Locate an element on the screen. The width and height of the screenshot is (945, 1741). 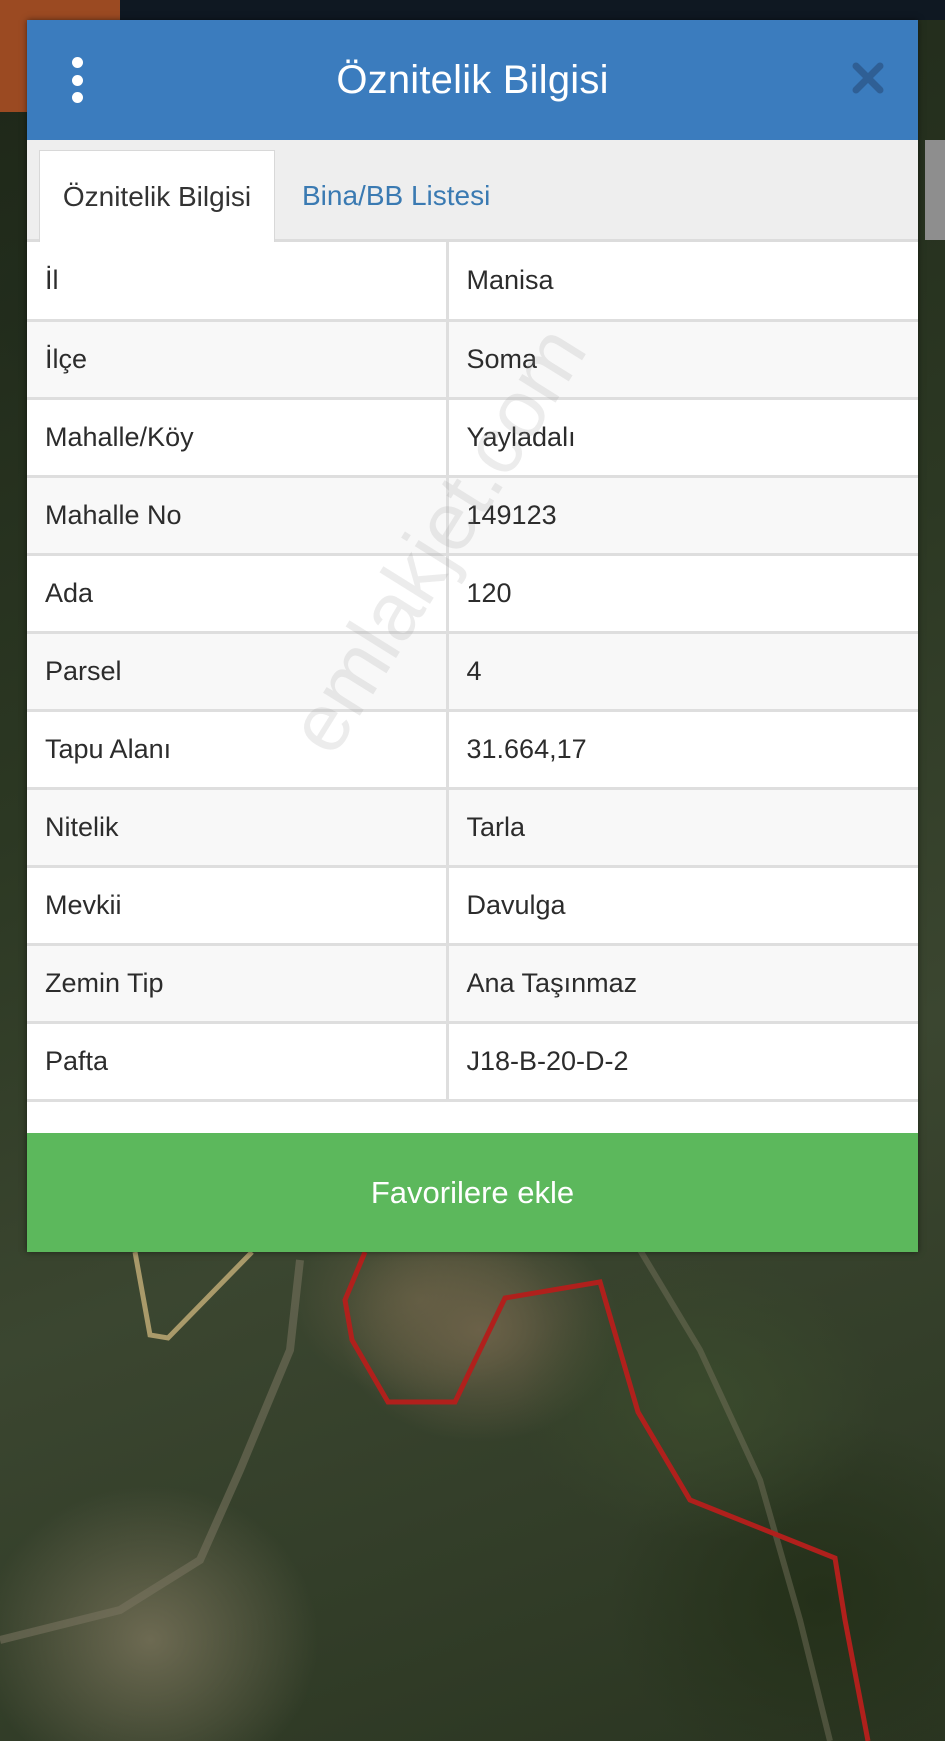
tab-building-list: Bina/BB Listesi is located at coordinates (396, 196).